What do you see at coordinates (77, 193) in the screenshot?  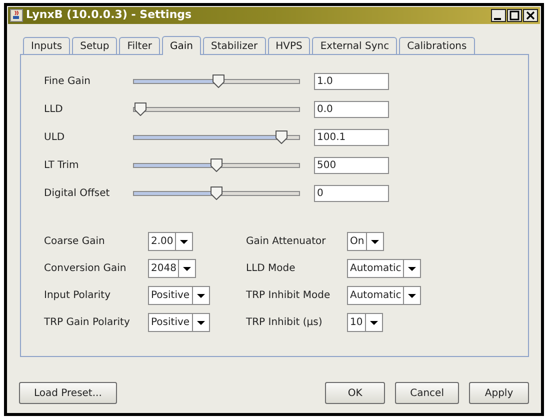 I see `slider-label: Digital Offset` at bounding box center [77, 193].